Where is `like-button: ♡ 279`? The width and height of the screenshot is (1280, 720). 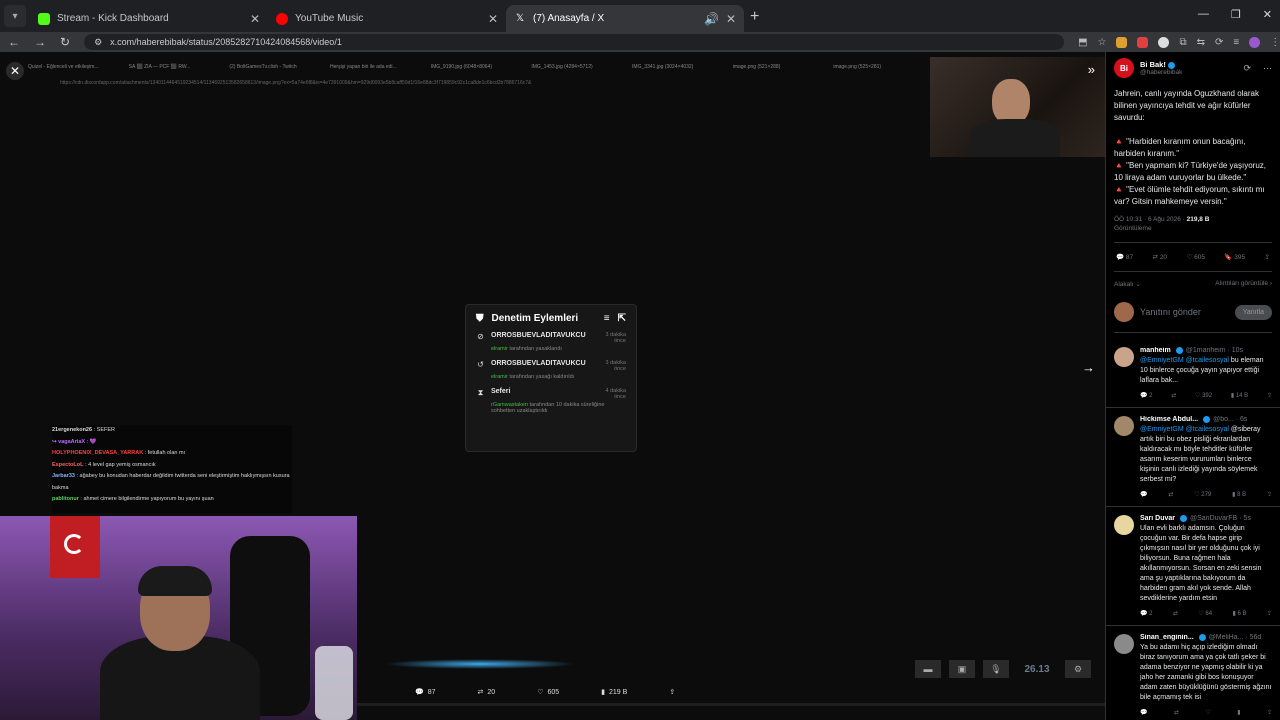
like-button: ♡ 279 is located at coordinates (1202, 494).